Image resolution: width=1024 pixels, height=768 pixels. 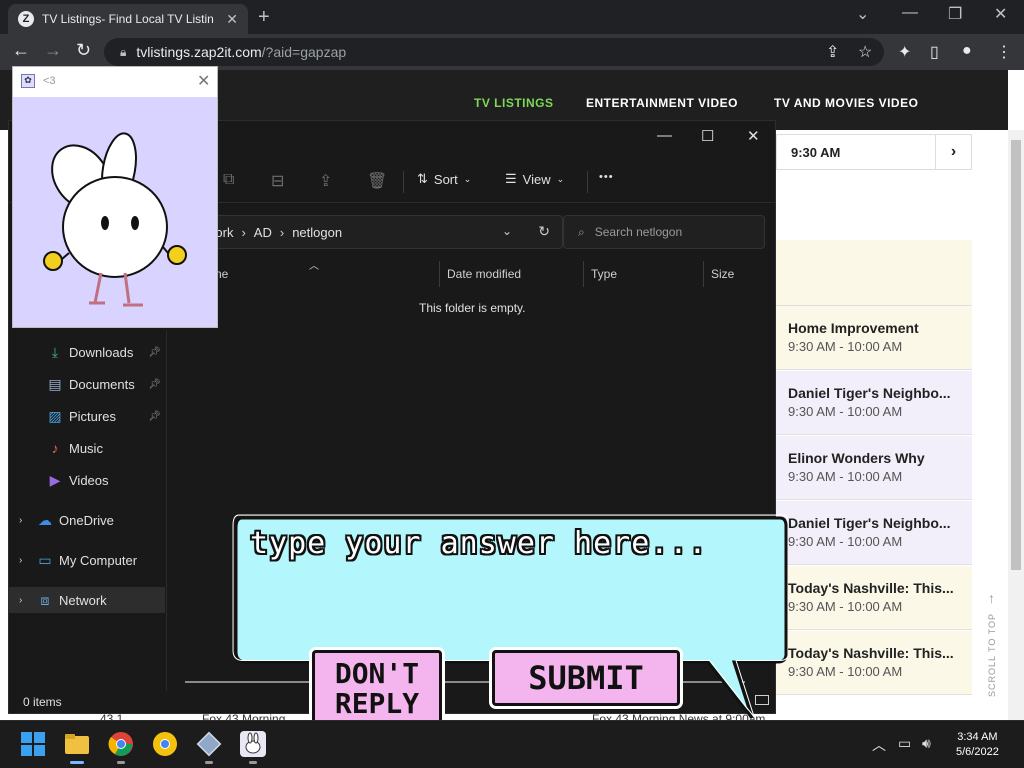 What do you see at coordinates (87, 560) in the screenshot?
I see `nav-item-my-computer: › ▭ My Computer` at bounding box center [87, 560].